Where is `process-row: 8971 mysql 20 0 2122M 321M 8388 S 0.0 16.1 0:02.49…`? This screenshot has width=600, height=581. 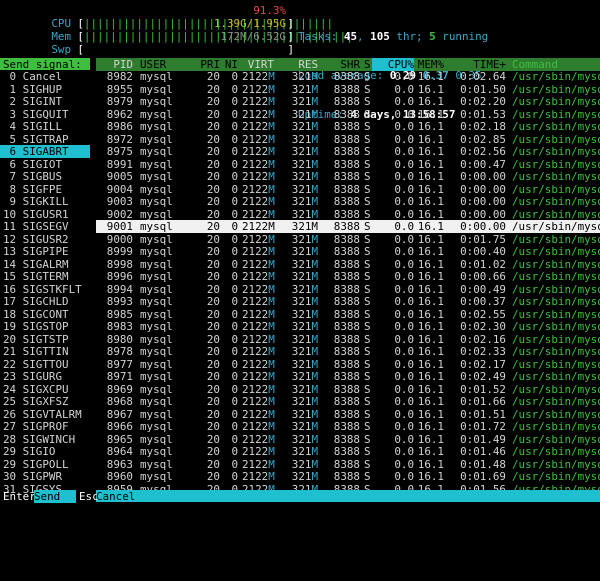 process-row: 8971 mysql 20 0 2122M 321M 8388 S 0.0 16.1 0:02.49… is located at coordinates (348, 376).